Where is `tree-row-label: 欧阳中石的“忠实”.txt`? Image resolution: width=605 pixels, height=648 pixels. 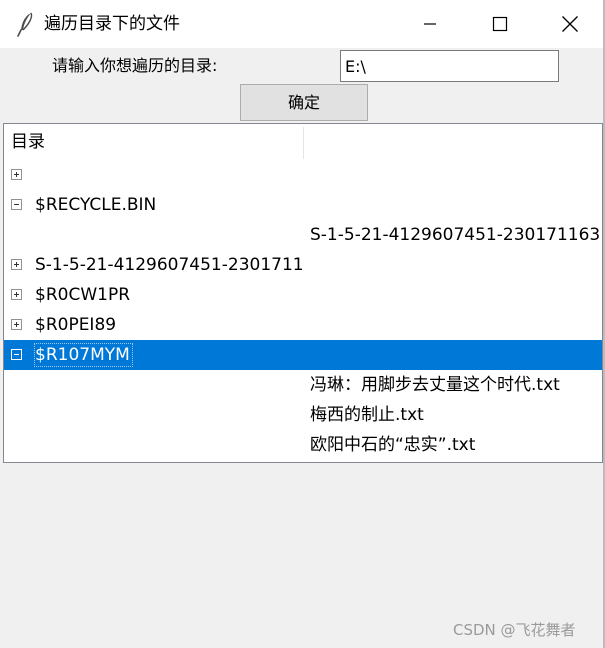
tree-row-label: 欧阳中石的“忠实”.txt is located at coordinates (393, 445).